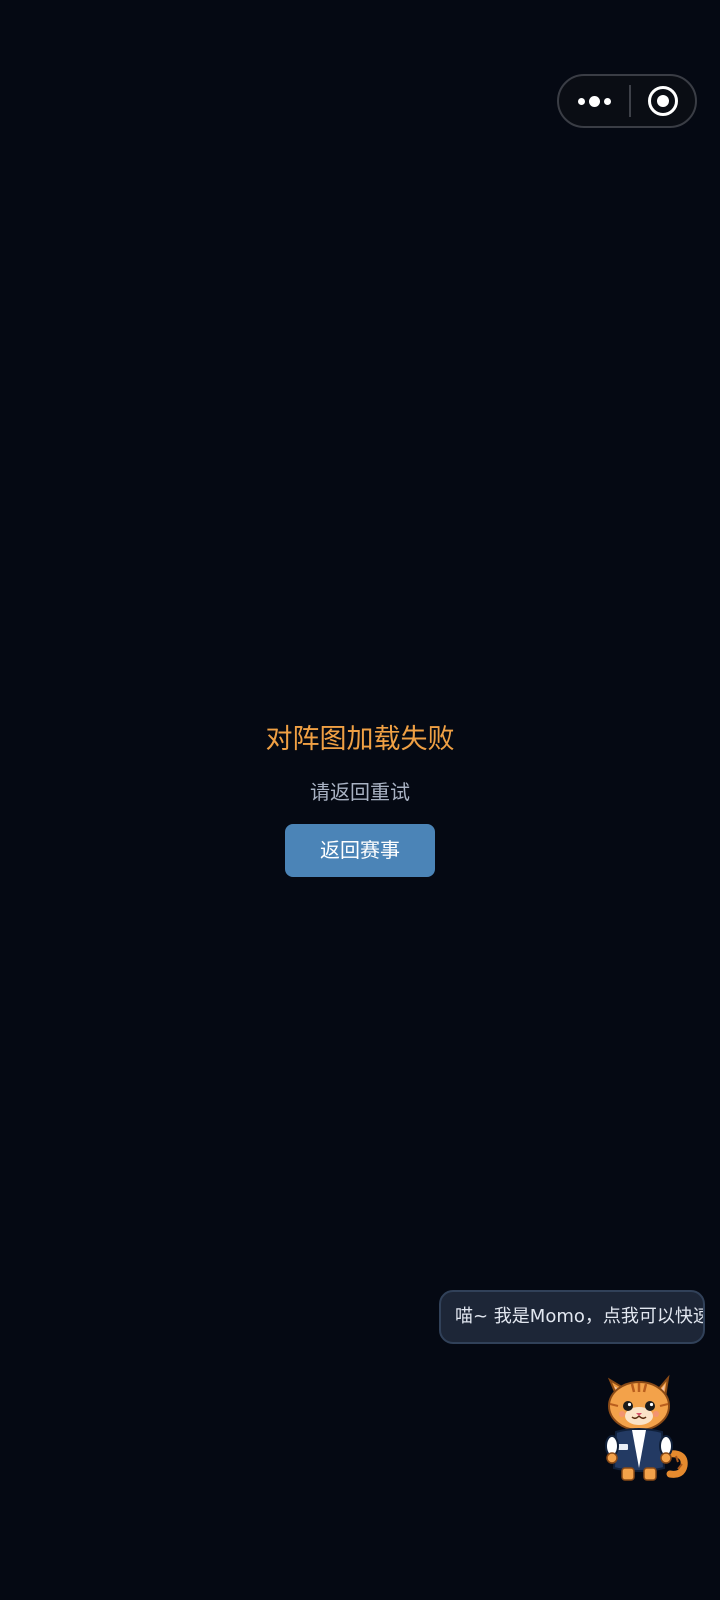  I want to click on cat-mascot-icon, so click(644, 1428).